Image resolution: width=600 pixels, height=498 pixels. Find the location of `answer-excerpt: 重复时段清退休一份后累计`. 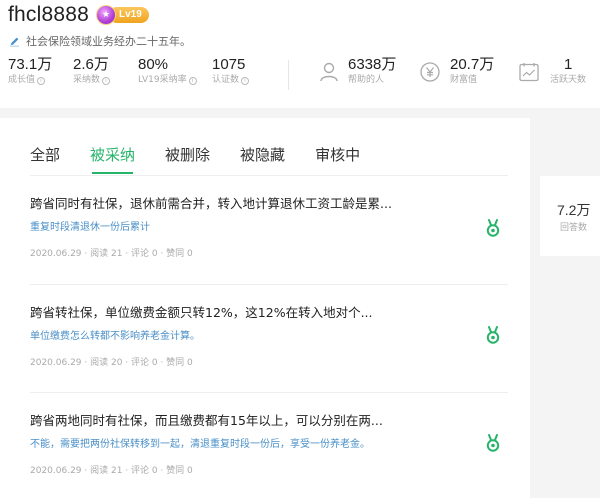

answer-excerpt: 重复时段清退休一份后累计 is located at coordinates (245, 228).